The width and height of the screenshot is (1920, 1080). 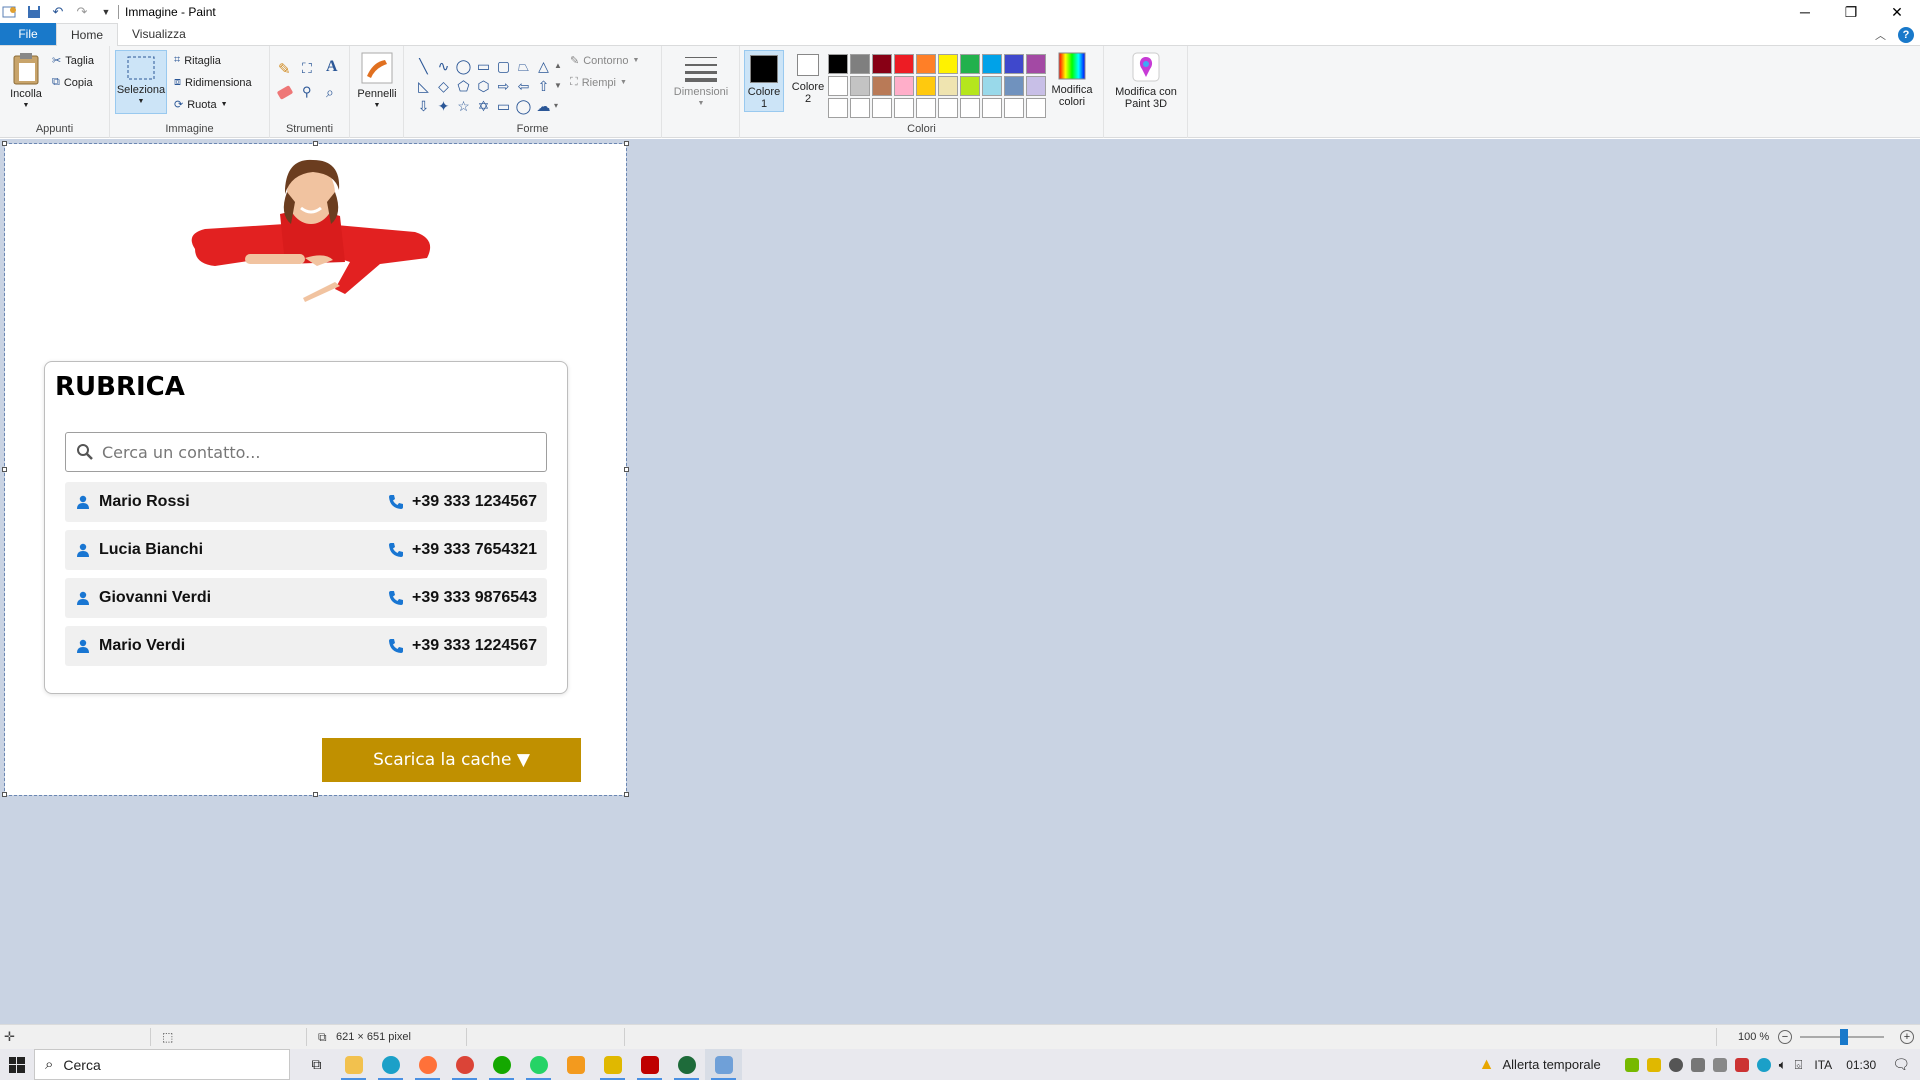 I want to click on fill-button: ⛶ Riempi ▼, so click(x=598, y=82).